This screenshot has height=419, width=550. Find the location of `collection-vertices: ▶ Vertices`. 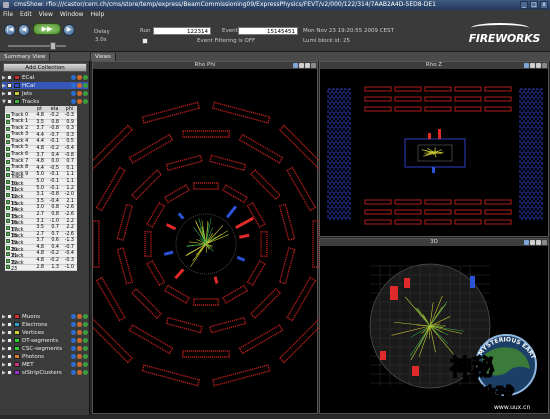

collection-vertices: ▶ Vertices is located at coordinates (45, 332).